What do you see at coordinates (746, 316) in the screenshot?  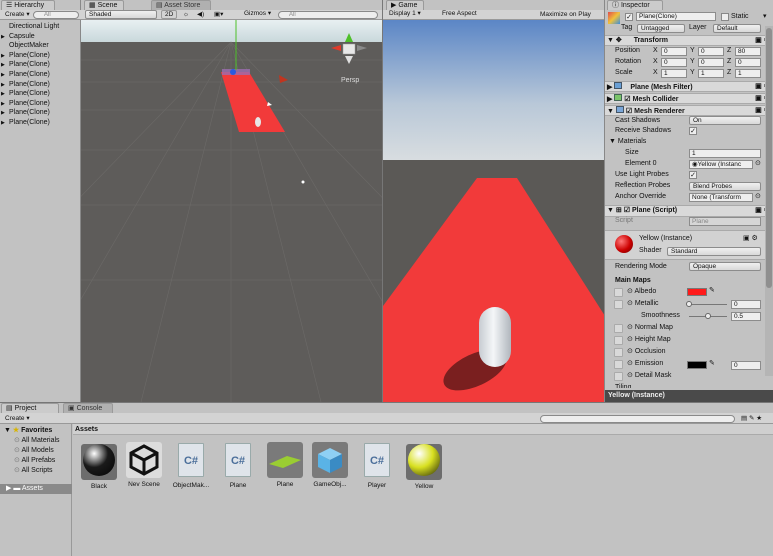 I see `smoothness-field: 0.5` at bounding box center [746, 316].